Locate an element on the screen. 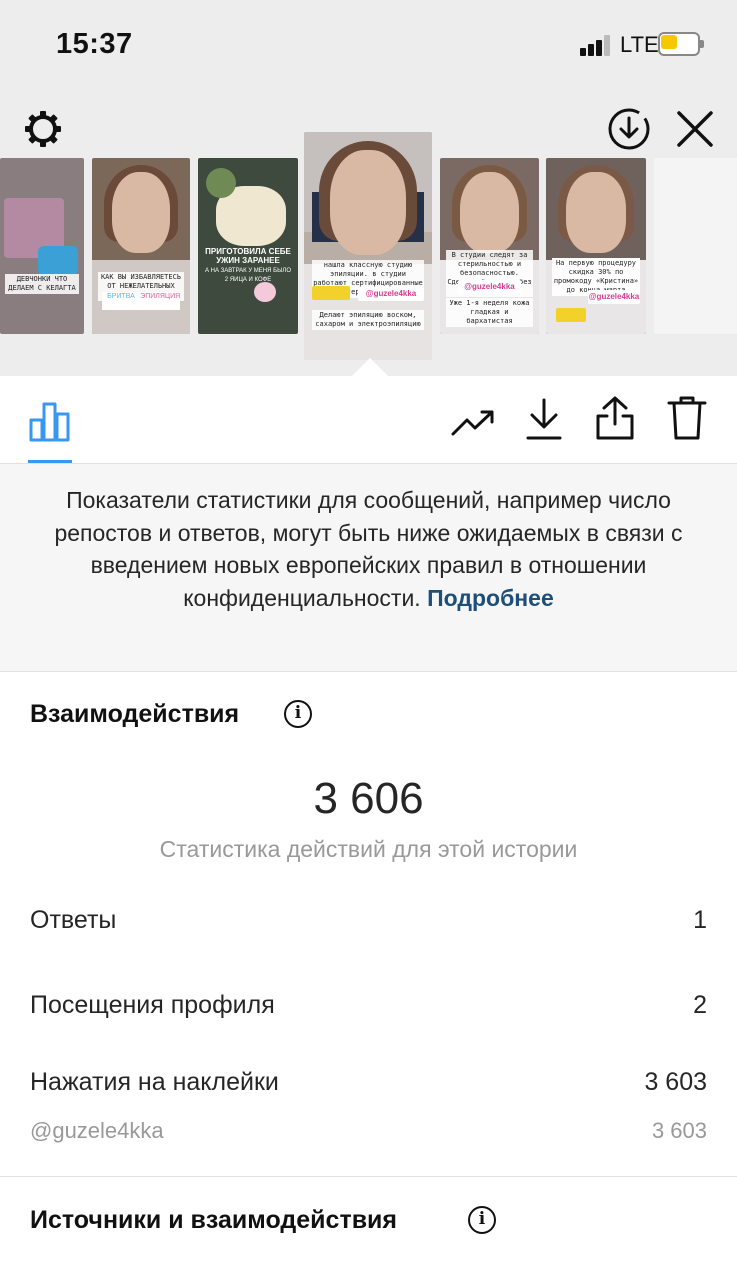 The width and height of the screenshot is (737, 1280). sources-title: Источники и взаимодействия is located at coordinates (214, 1220).